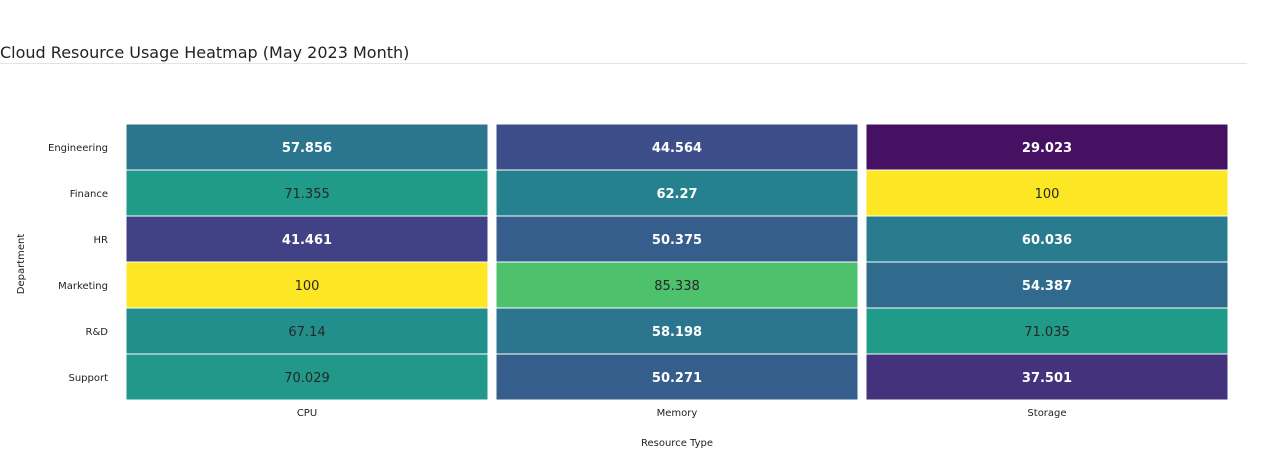 Image resolution: width=1280 pixels, height=454 pixels. I want to click on heatmap-value-support-memory: 50.271, so click(677, 378).